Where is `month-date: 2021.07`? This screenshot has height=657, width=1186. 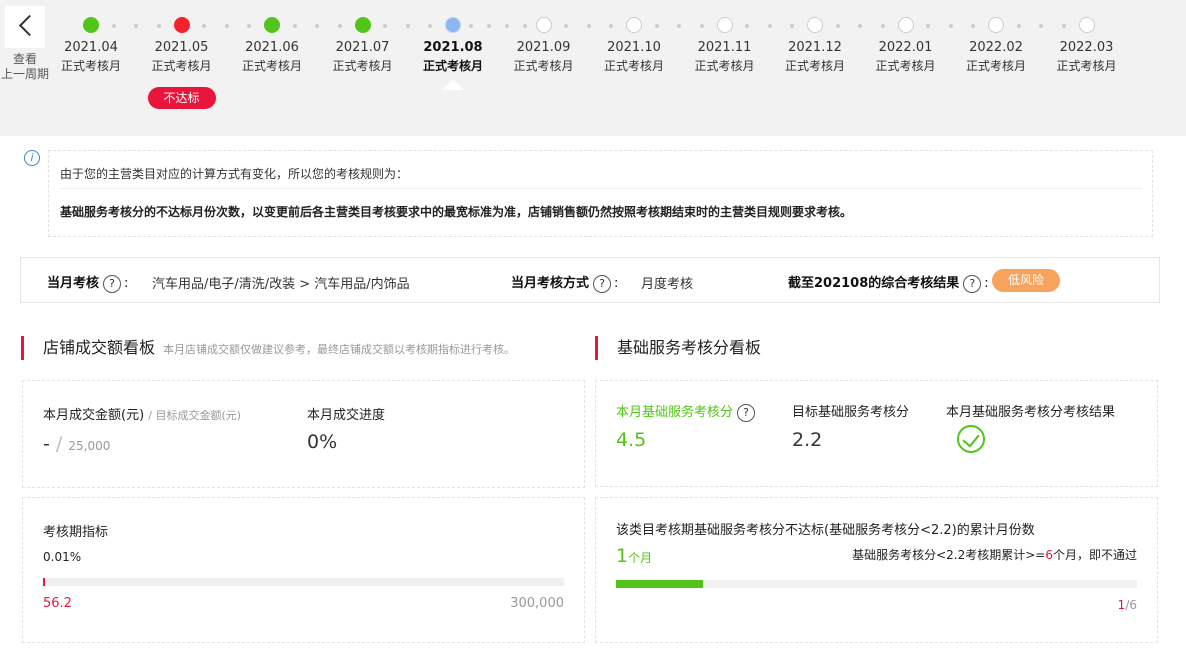
month-date: 2021.07 is located at coordinates (362, 47).